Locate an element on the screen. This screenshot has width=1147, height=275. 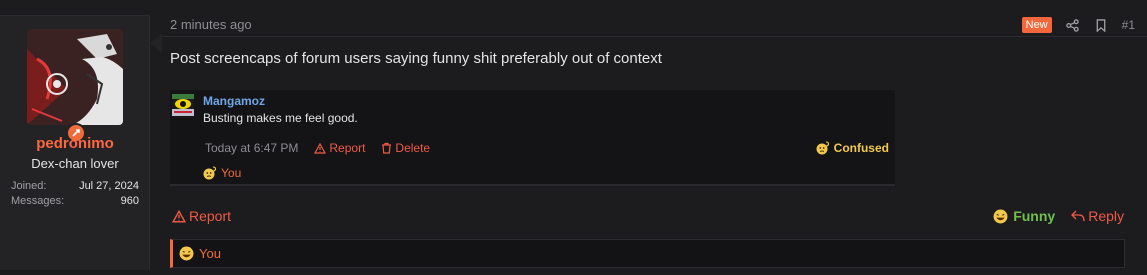
reply-arrow-icon is located at coordinates (1078, 216).